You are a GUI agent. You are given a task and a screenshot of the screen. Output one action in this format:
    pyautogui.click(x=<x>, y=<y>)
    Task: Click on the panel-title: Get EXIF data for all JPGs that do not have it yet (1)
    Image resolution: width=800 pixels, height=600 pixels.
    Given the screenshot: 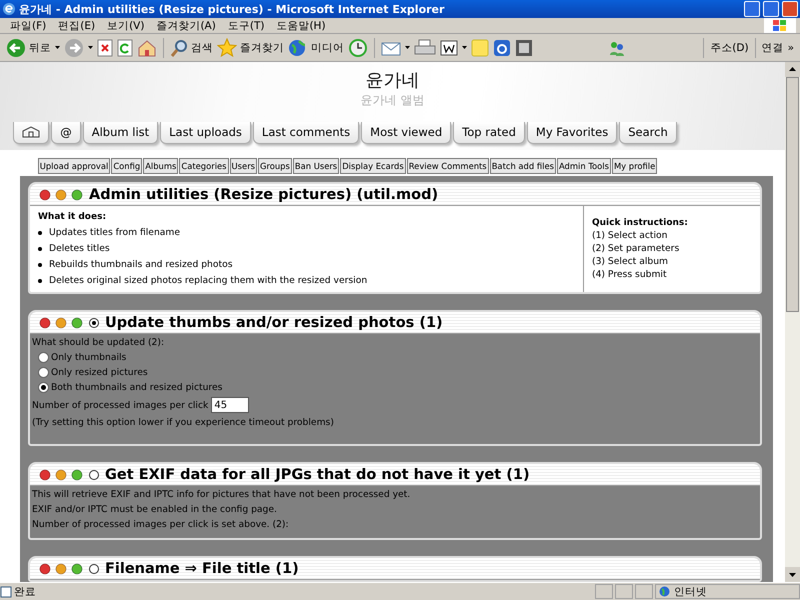 What is the action you would take?
    pyautogui.click(x=317, y=474)
    